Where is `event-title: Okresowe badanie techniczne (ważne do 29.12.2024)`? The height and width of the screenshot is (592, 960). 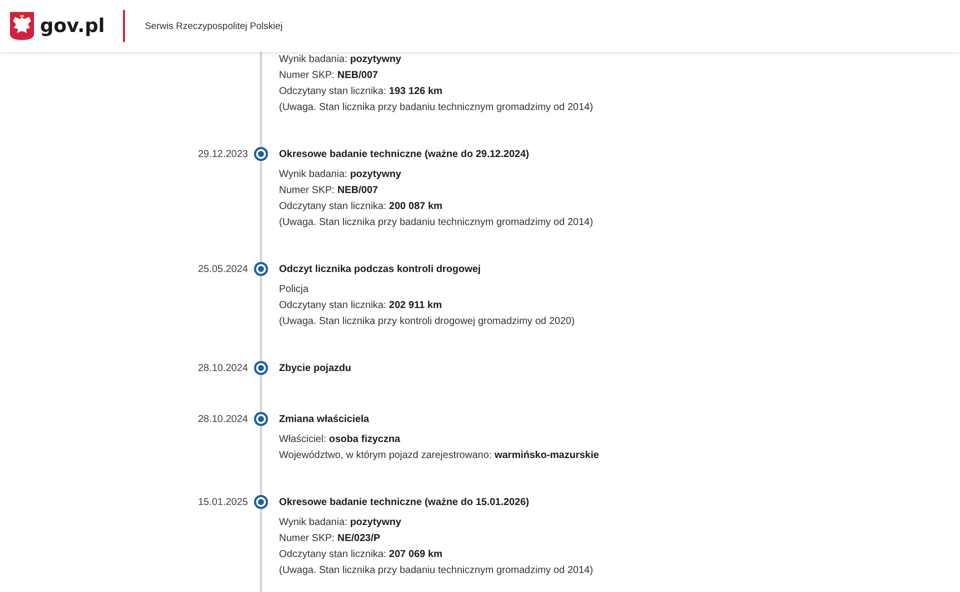
event-title: Okresowe badanie techniczne (ważne do 29.12.2024) is located at coordinates (404, 155).